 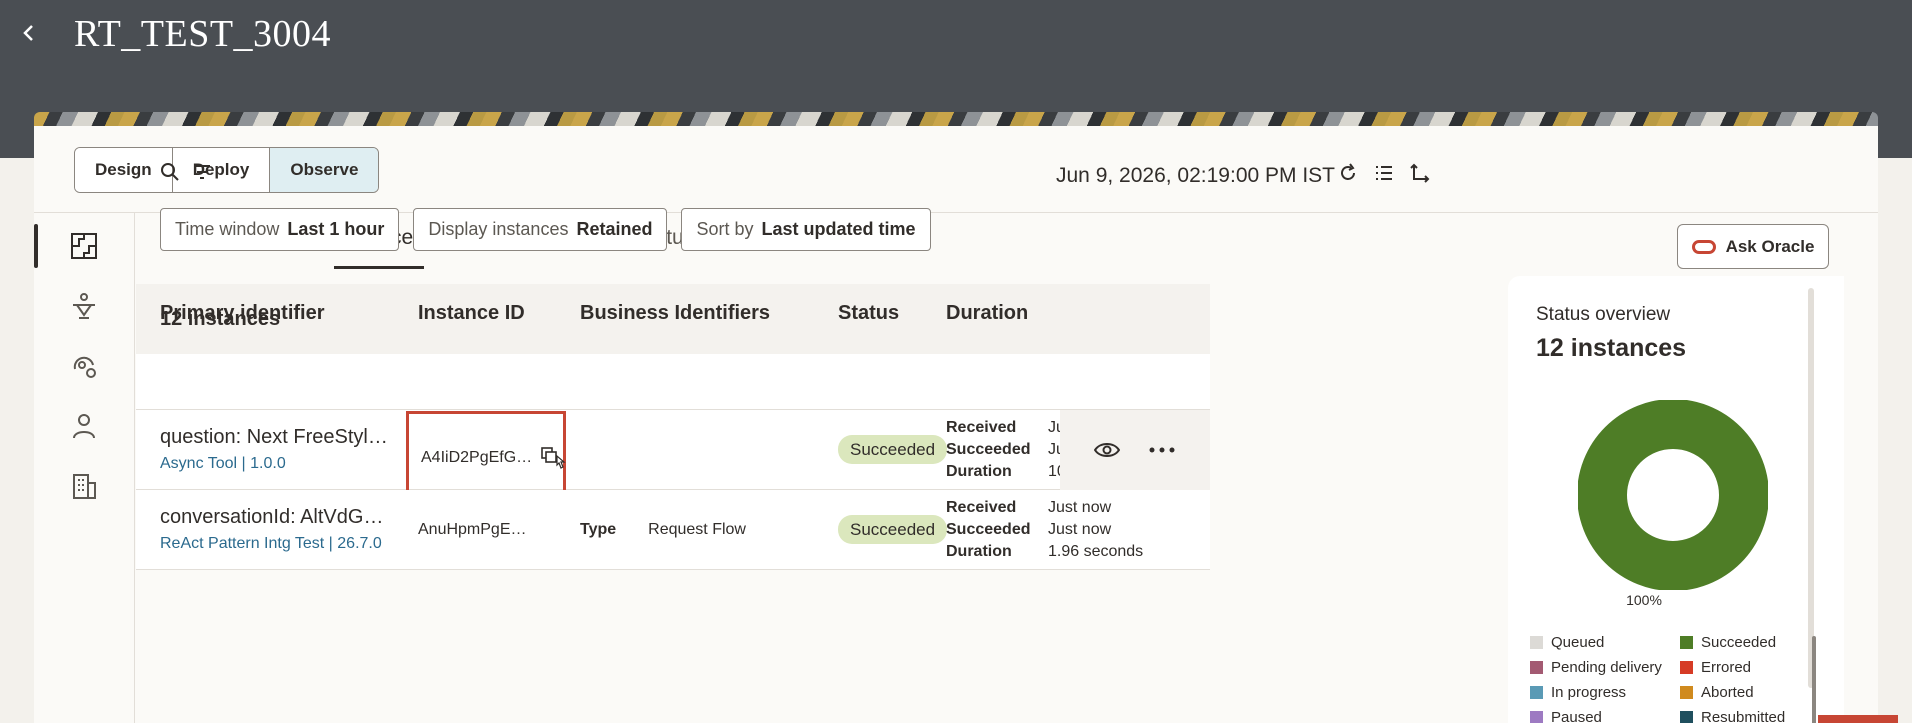 I want to click on chevron-left-icon, so click(x=28, y=33).